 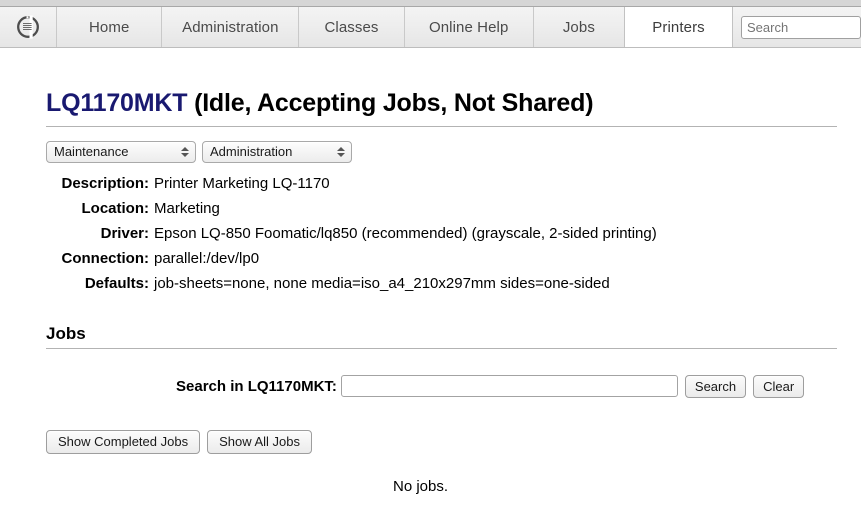 I want to click on tab-administration-label: Administration, so click(x=230, y=27).